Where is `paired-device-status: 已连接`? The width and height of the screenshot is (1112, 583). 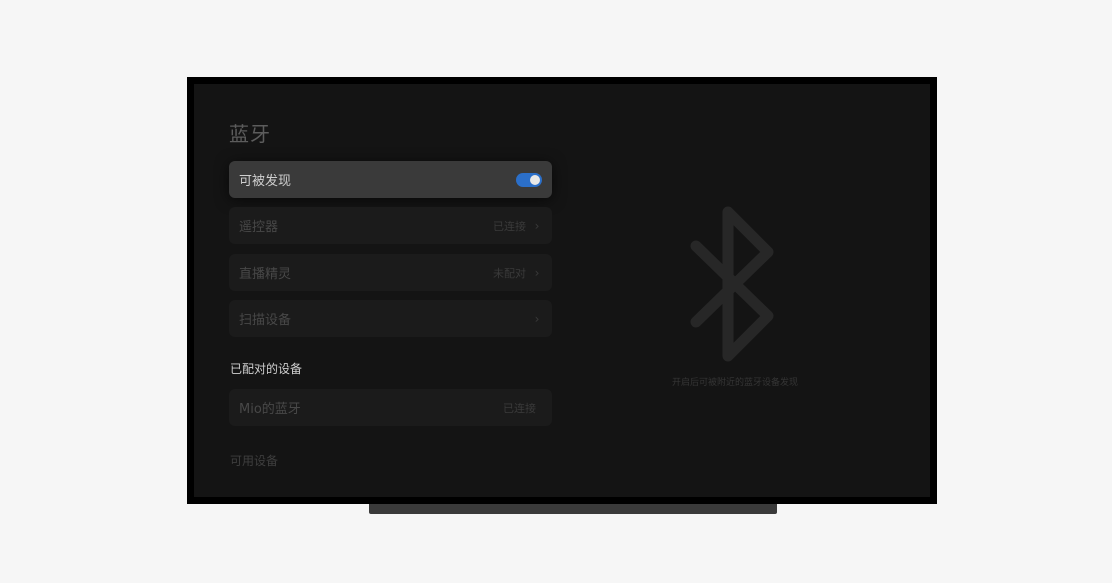 paired-device-status: 已连接 is located at coordinates (519, 408).